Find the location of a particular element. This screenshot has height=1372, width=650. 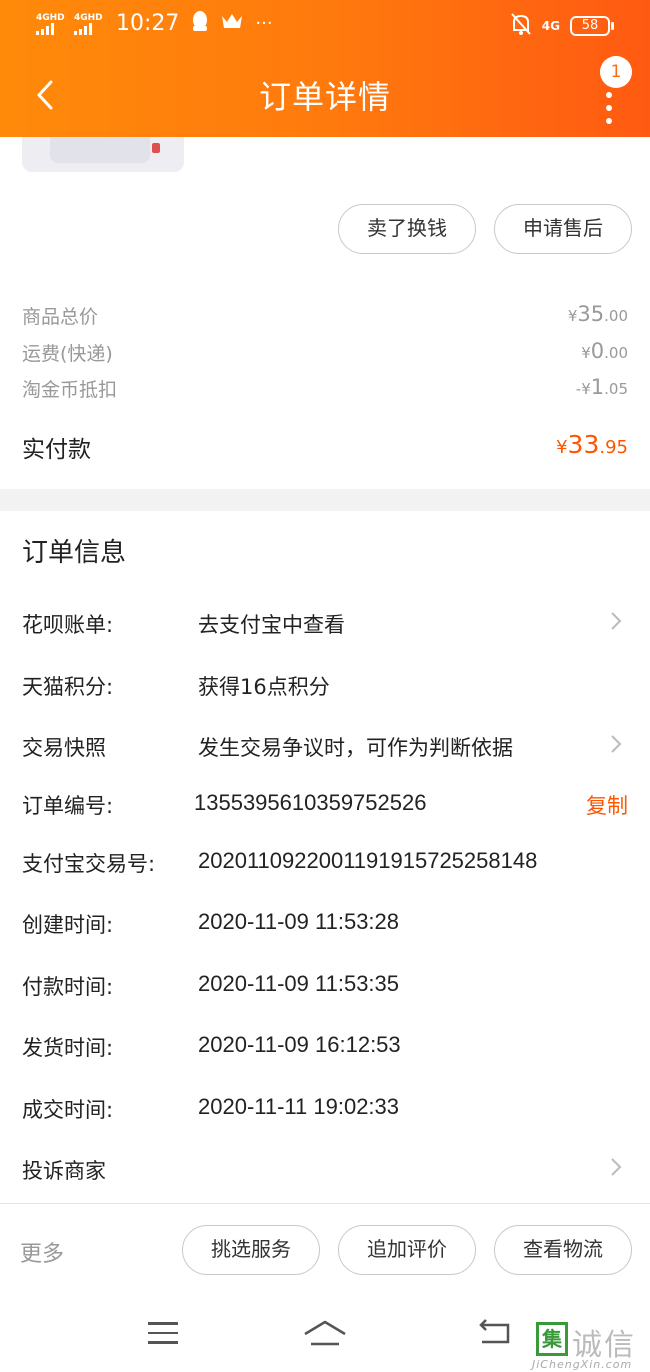

order-info-title: 订单信息 is located at coordinates (74, 553).